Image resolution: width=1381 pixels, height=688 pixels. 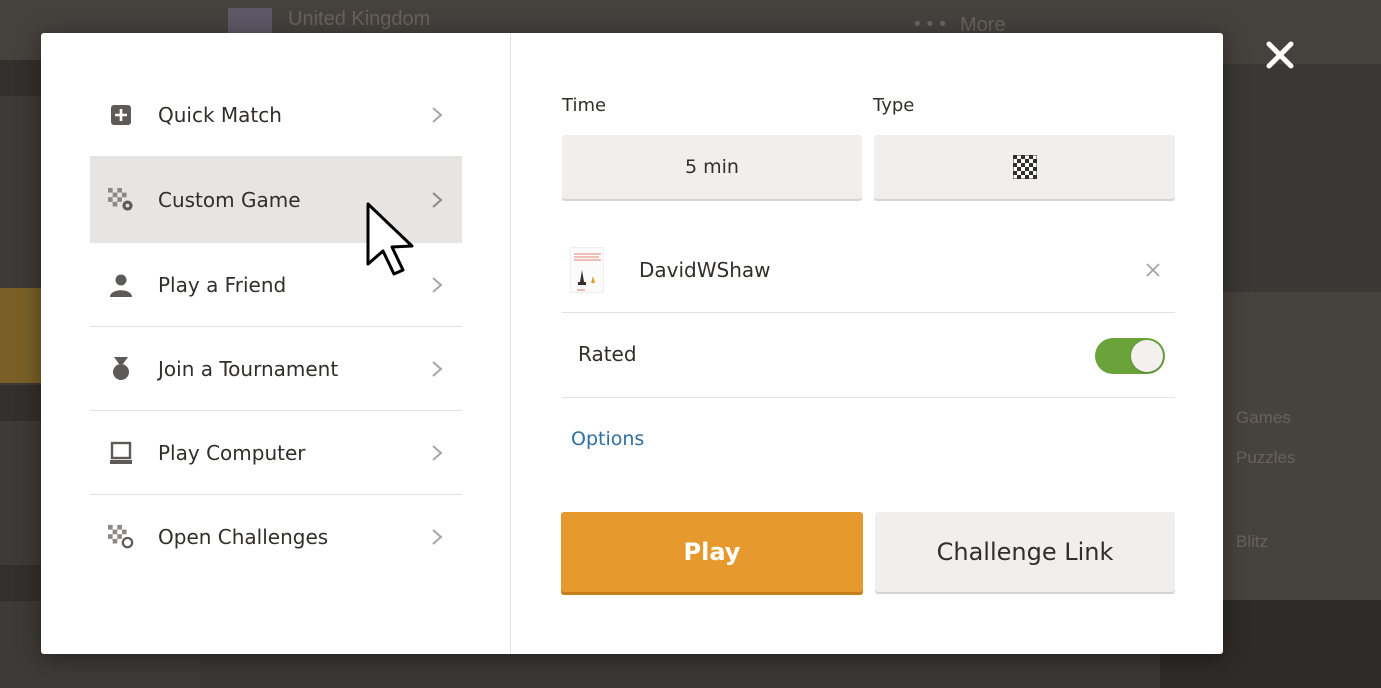 I want to click on play-button: Play, so click(x=712, y=552).